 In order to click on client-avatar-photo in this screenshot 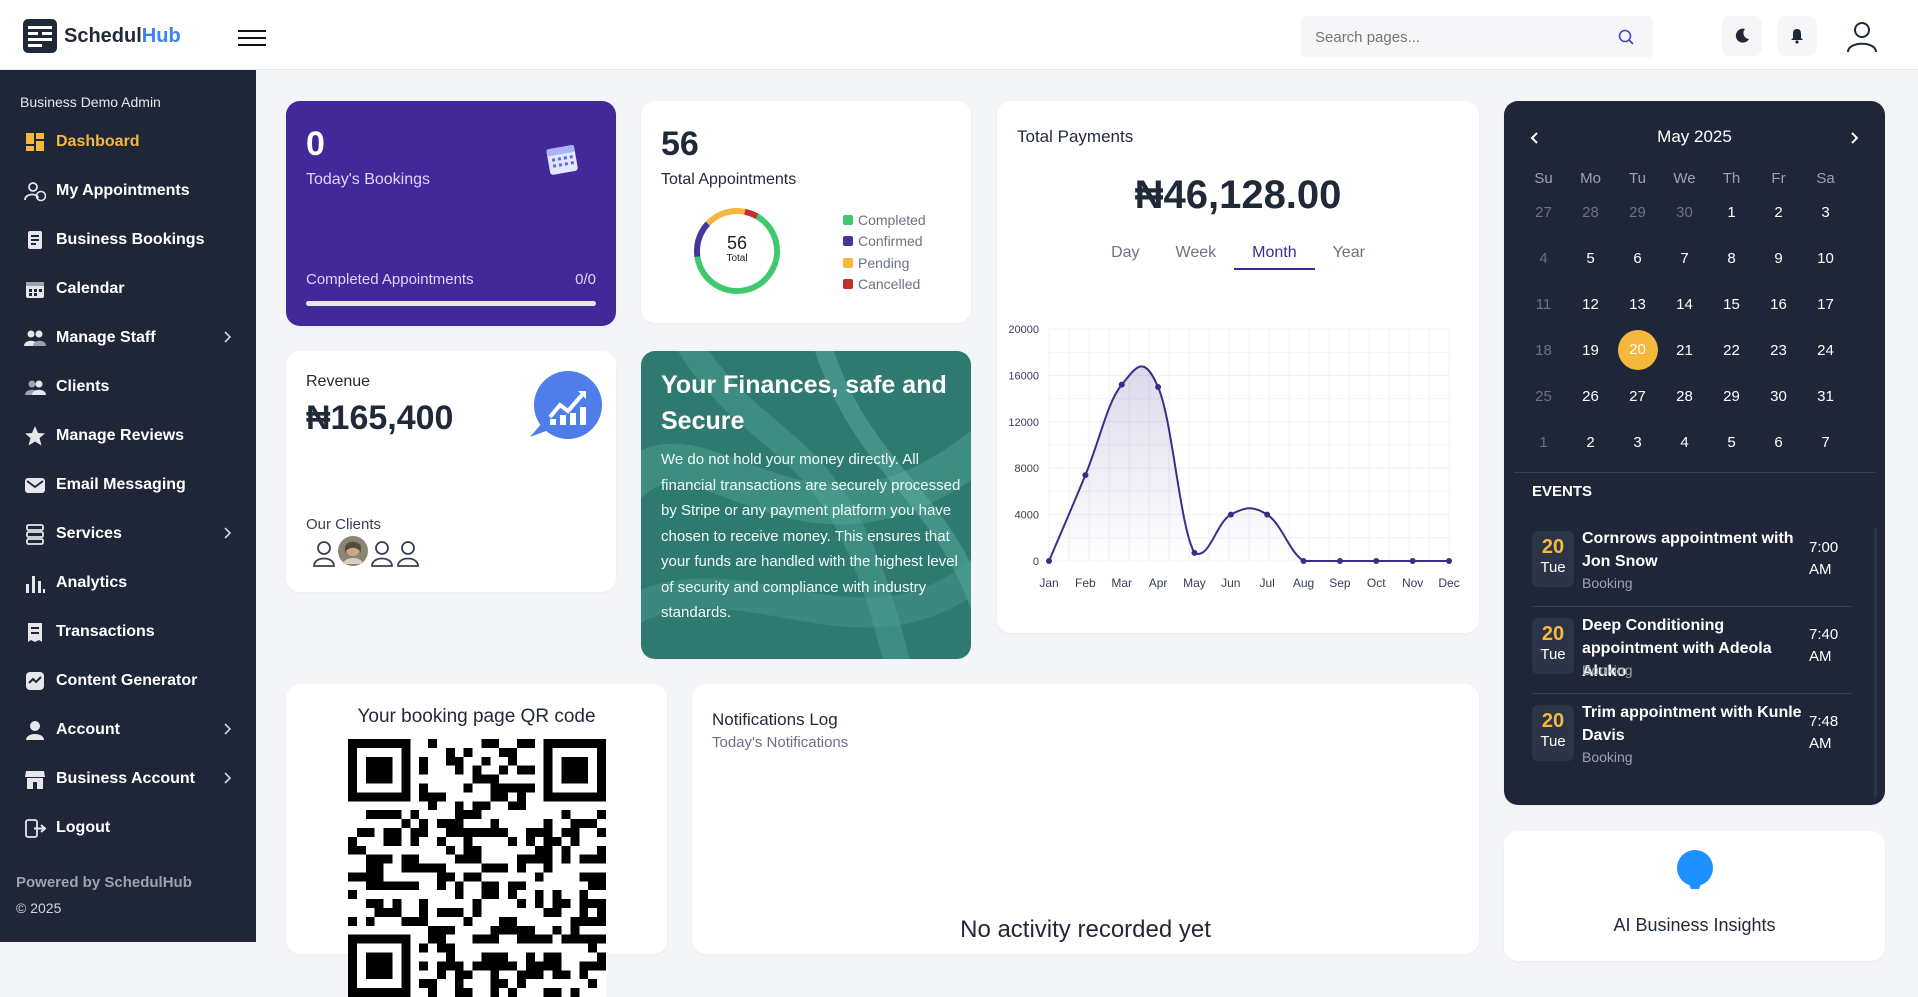, I will do `click(353, 551)`.